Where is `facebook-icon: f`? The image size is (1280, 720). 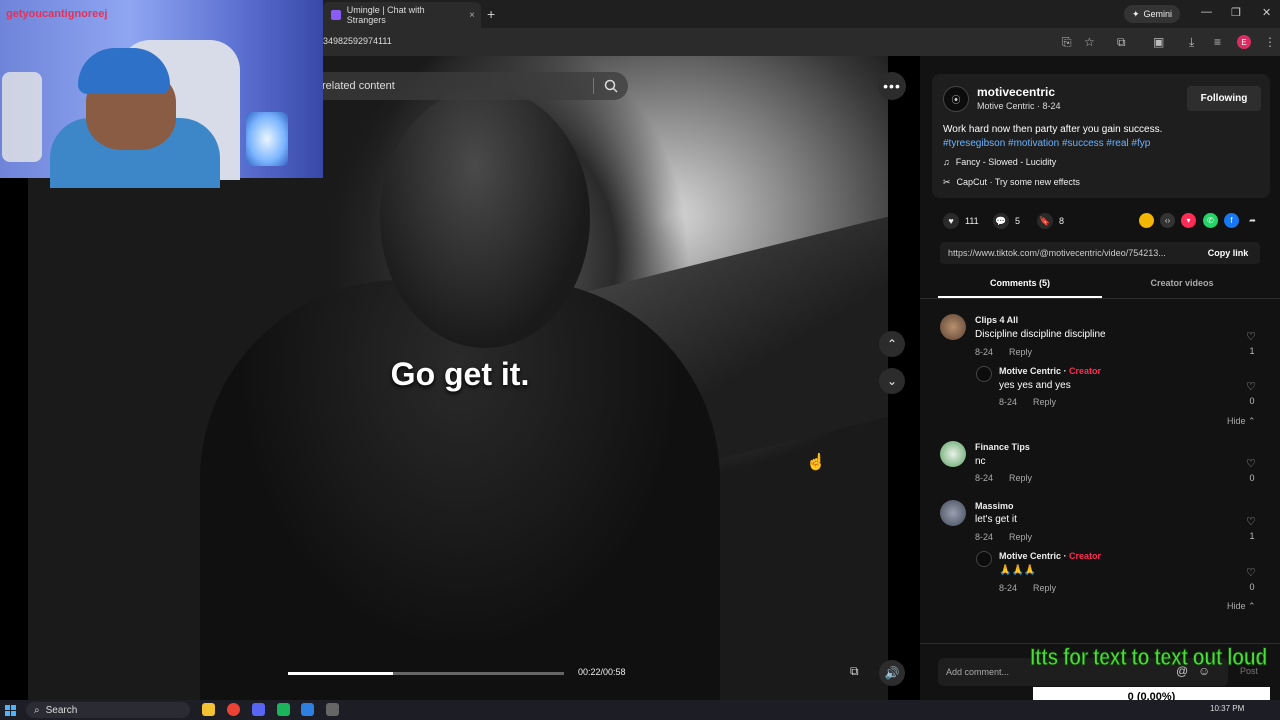 facebook-icon: f is located at coordinates (1231, 220).